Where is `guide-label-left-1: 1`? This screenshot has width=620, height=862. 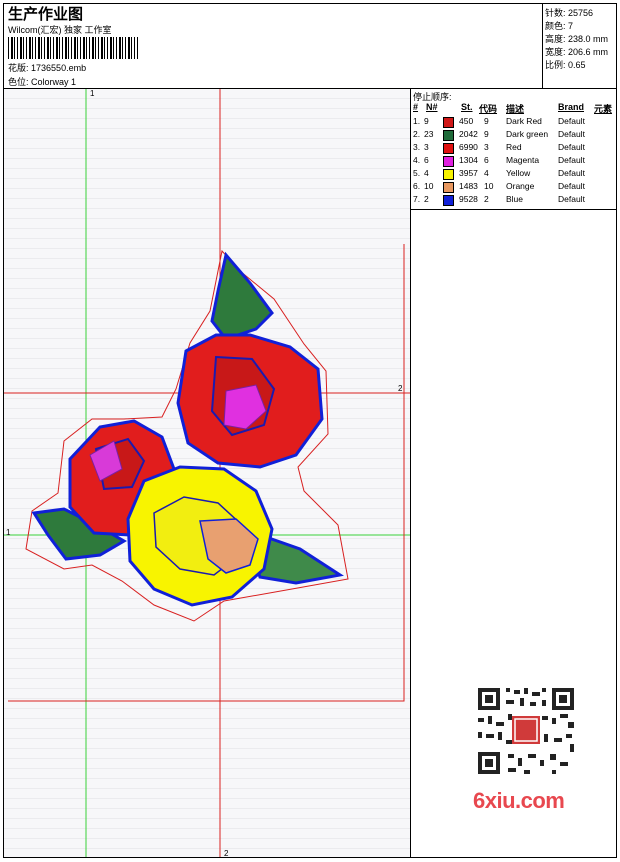
guide-label-left-1: 1 is located at coordinates (8, 532).